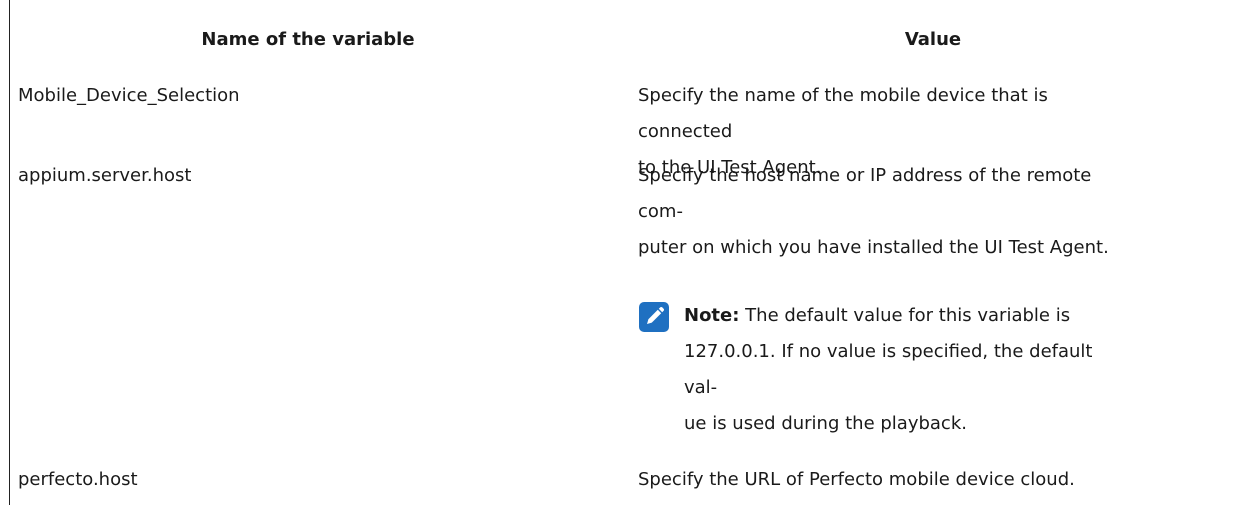 The width and height of the screenshot is (1250, 505). I want to click on left-border-line, so click(9, 252).